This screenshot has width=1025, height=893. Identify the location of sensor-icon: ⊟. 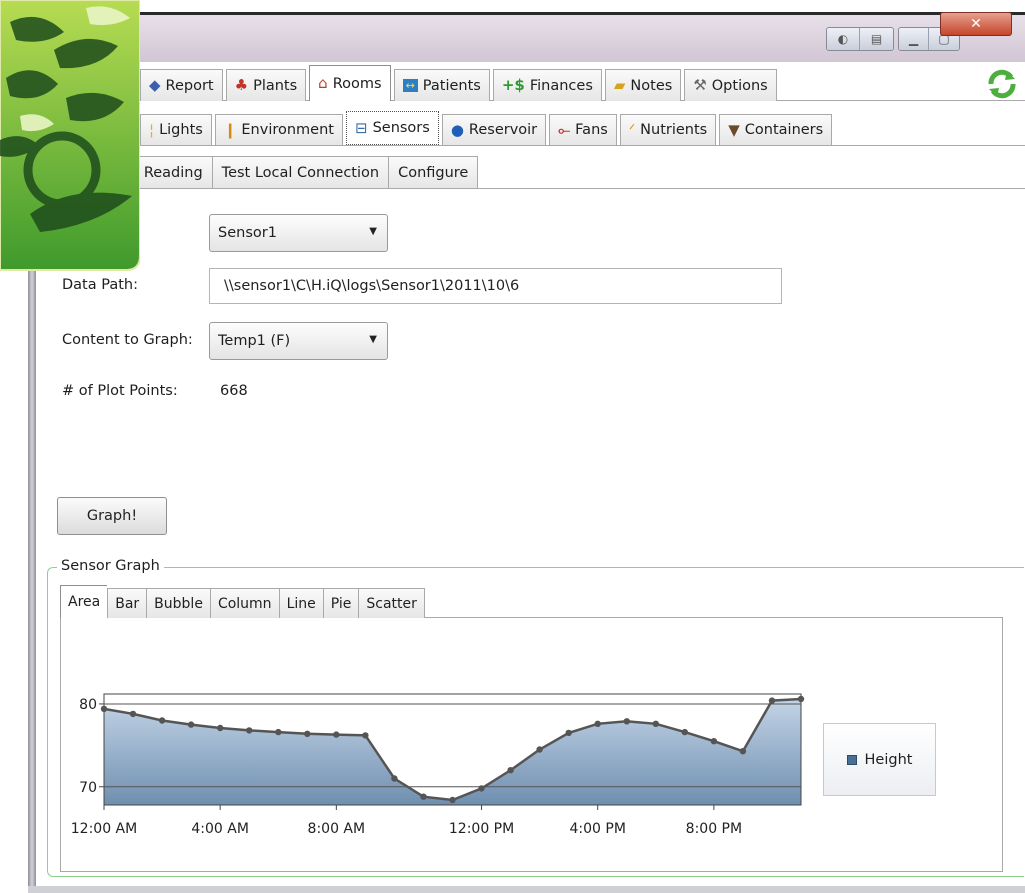
(361, 127).